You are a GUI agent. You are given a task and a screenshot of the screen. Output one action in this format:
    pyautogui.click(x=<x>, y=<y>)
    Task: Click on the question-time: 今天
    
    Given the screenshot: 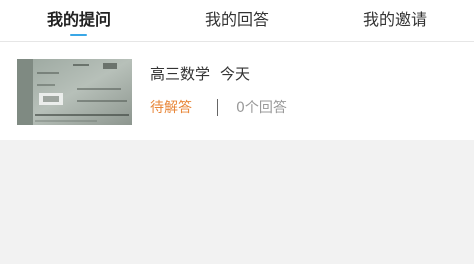 What is the action you would take?
    pyautogui.click(x=235, y=74)
    